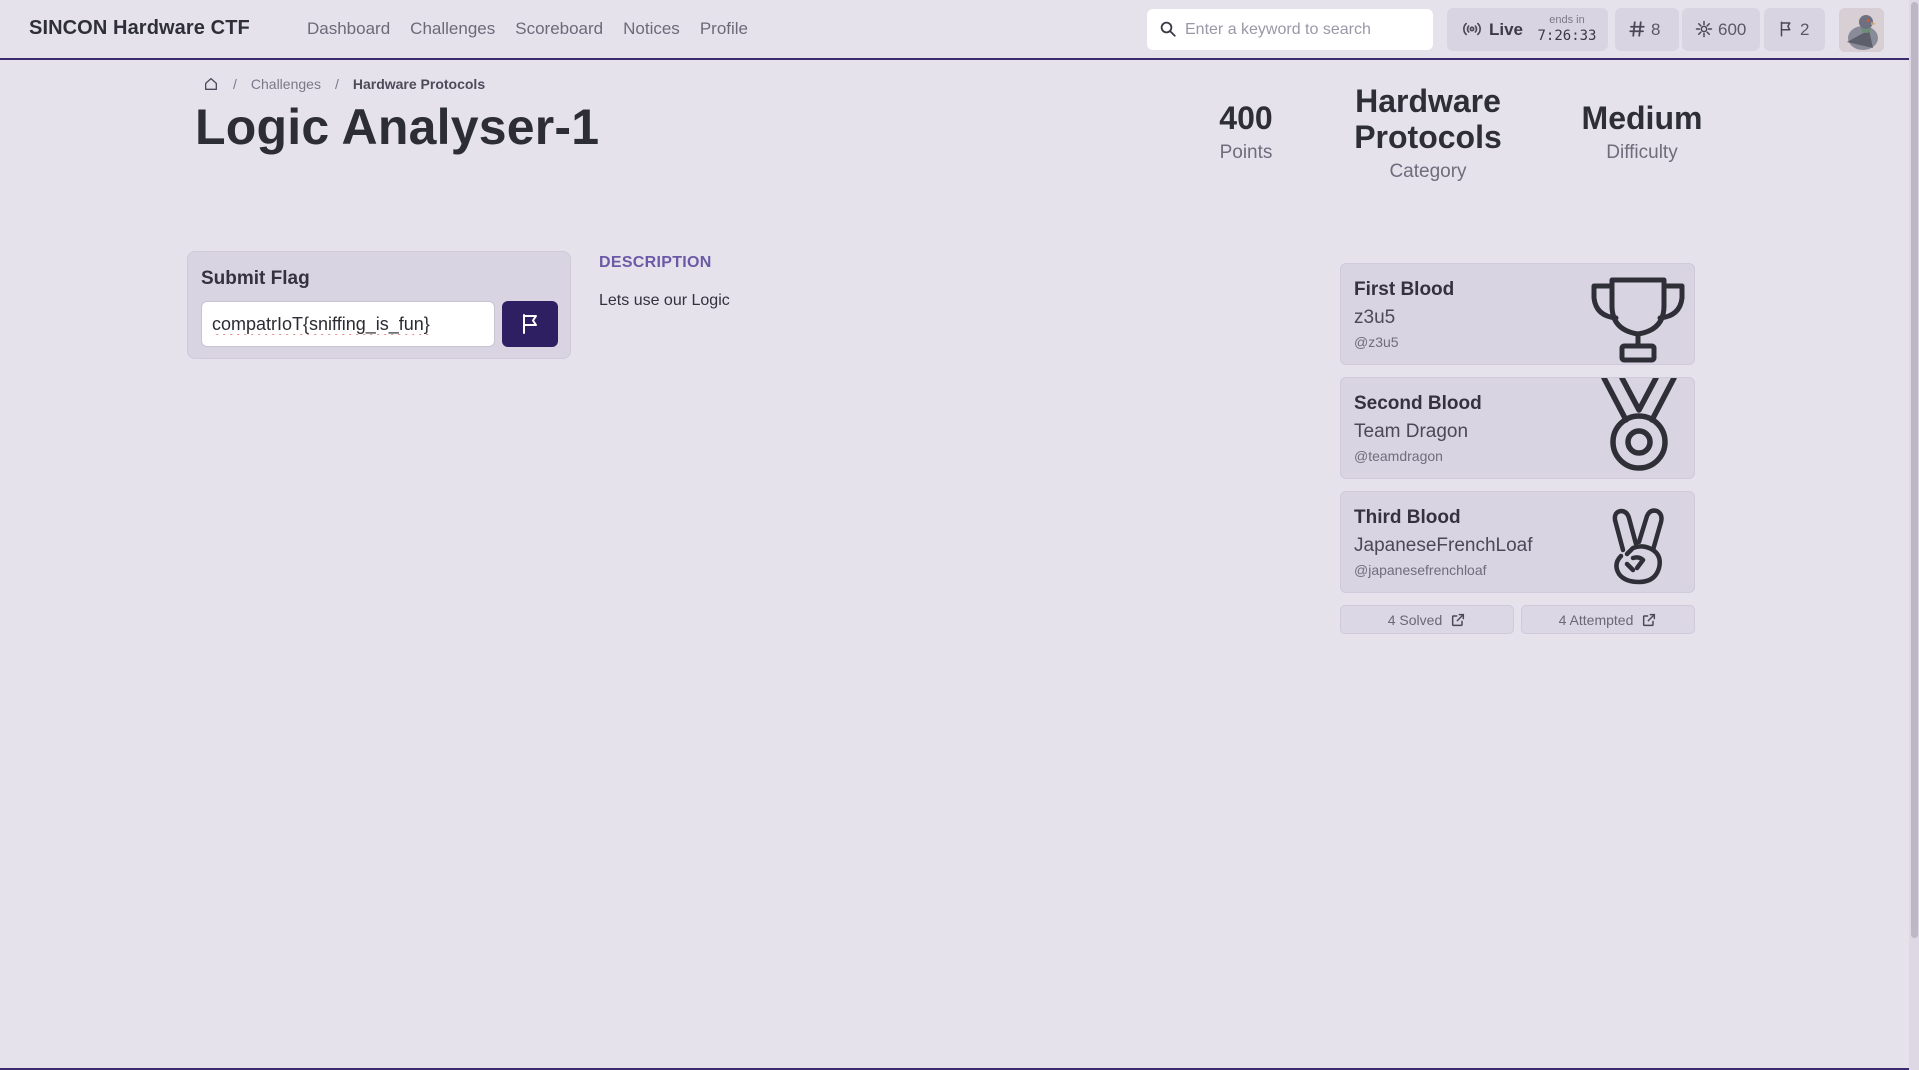 The width and height of the screenshot is (1919, 1070). Describe the element at coordinates (1415, 619) in the screenshot. I see `solved-count-label: 4 Solved` at that location.